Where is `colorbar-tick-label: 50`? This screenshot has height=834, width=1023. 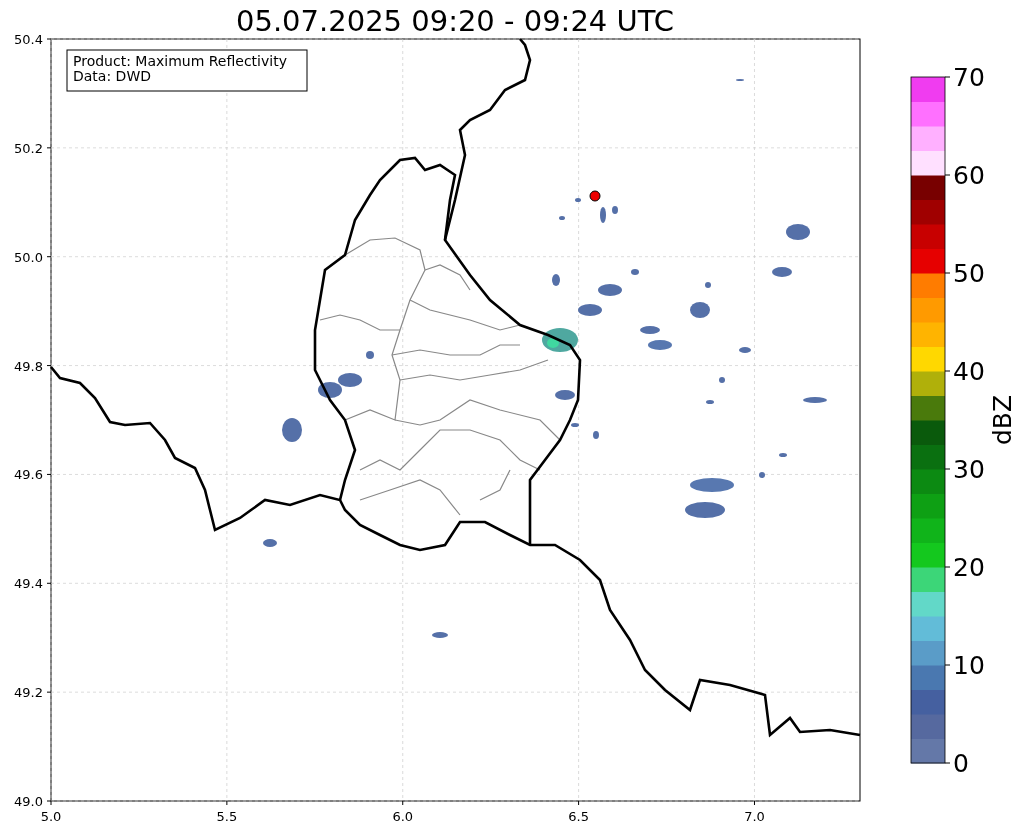
colorbar-tick-label: 50 is located at coordinates (969, 273).